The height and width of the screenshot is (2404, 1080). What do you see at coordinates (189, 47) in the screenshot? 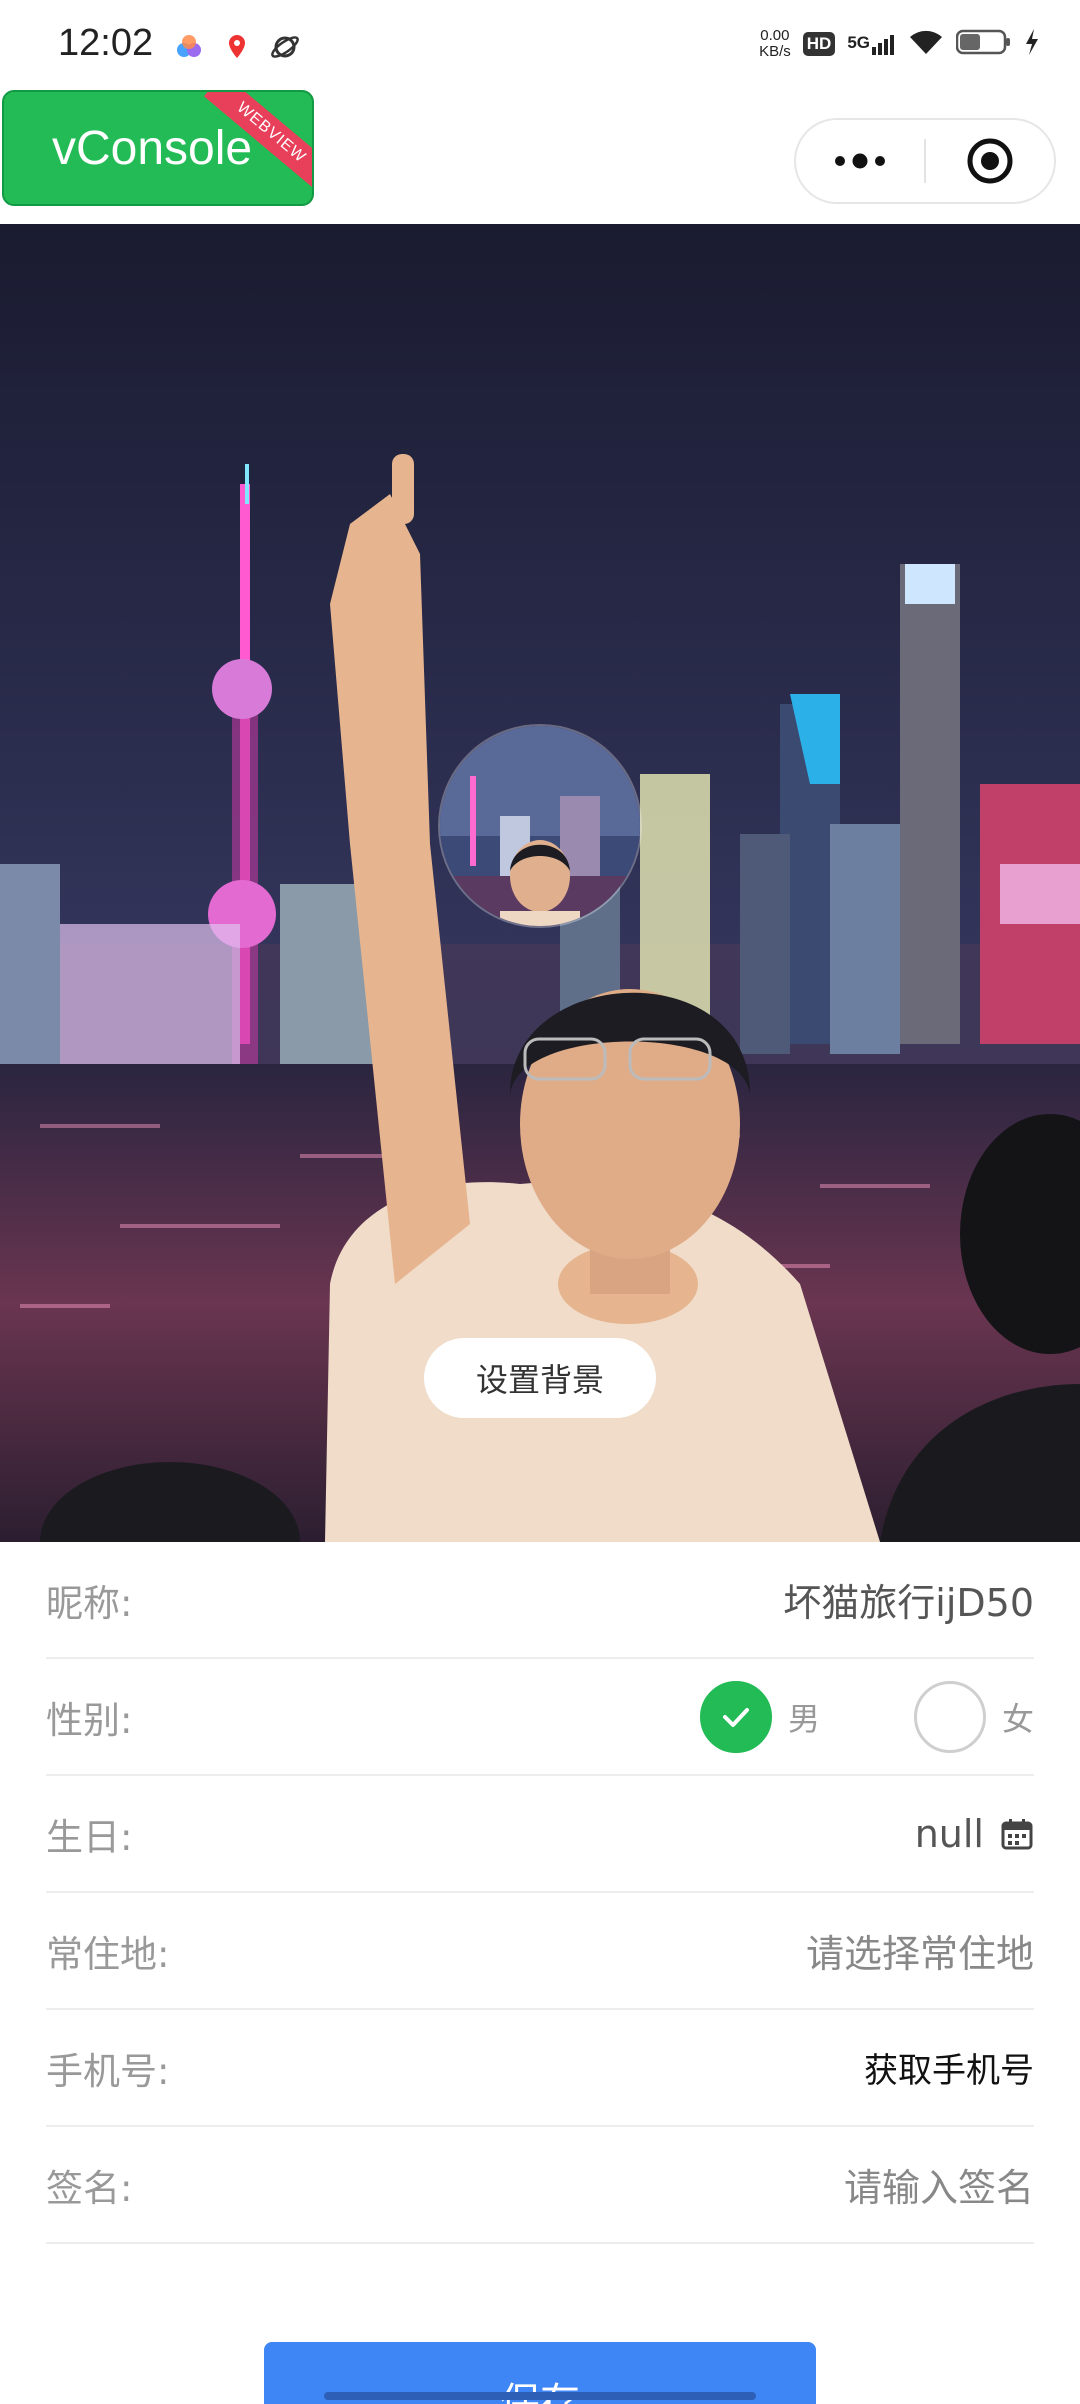
I see `cloud-app-icon` at bounding box center [189, 47].